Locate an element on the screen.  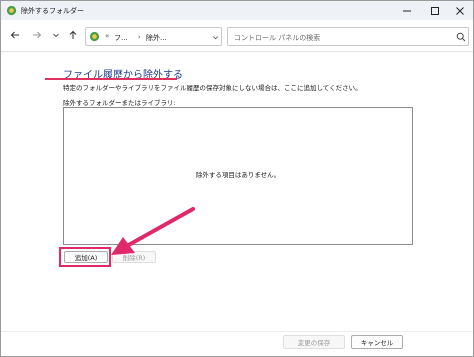
cancel-button: キャンセル is located at coordinates (377, 342).